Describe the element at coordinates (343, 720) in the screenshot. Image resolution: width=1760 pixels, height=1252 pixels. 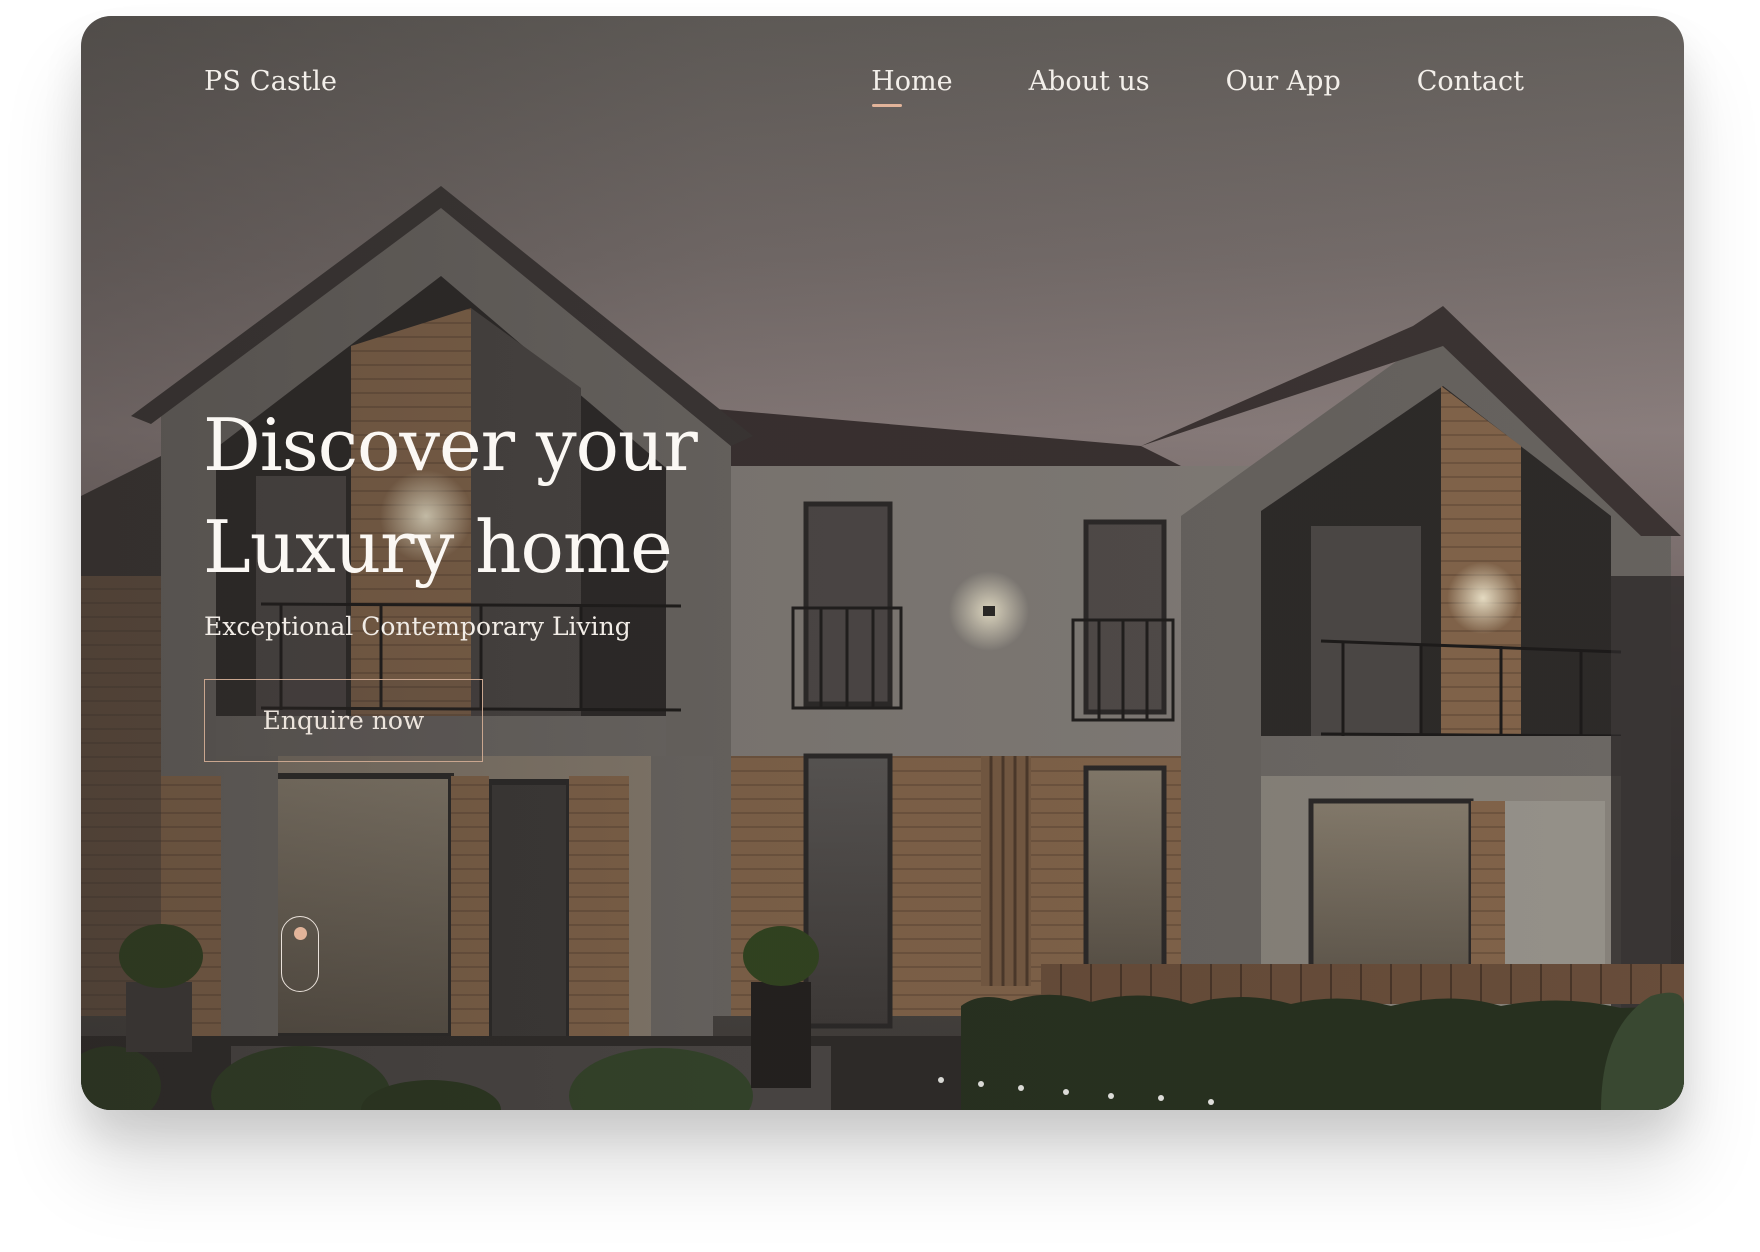
I see `enquire-now-button: Enquire now` at that location.